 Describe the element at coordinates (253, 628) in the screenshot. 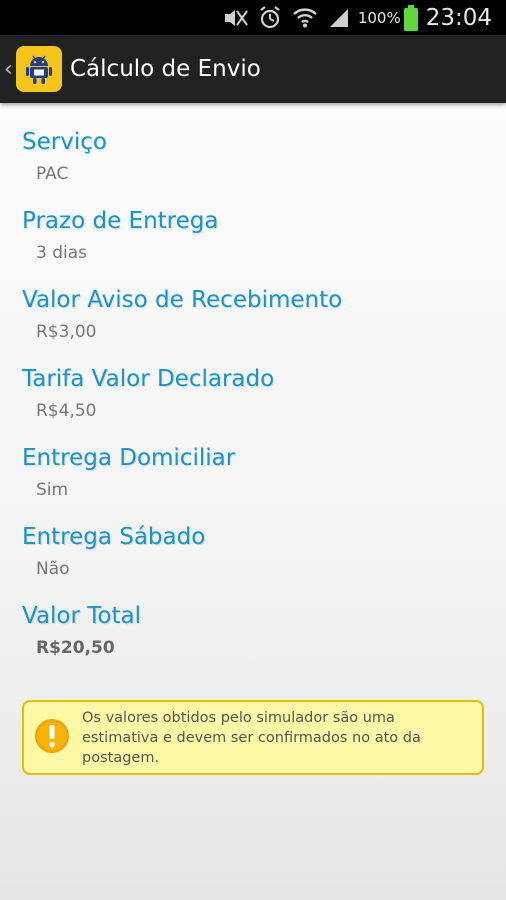

I see `field-valor-total: Valor Total R$20,50` at that location.